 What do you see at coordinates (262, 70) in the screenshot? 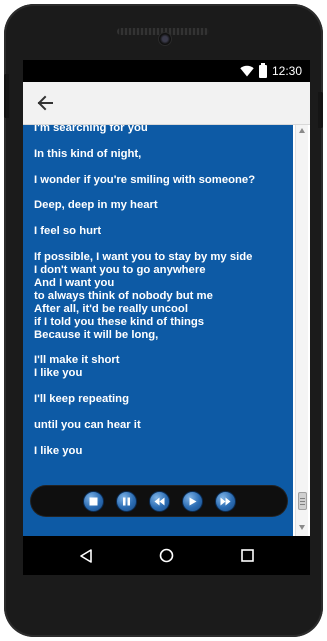
I see `battery-icon` at bounding box center [262, 70].